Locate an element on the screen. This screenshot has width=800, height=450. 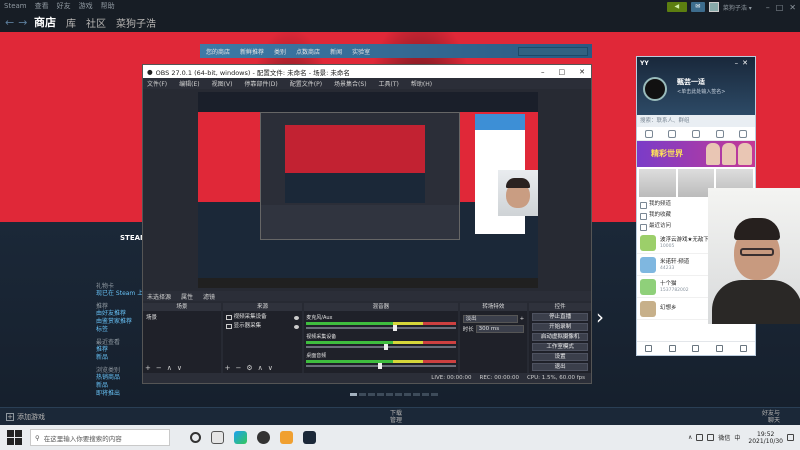
duration-input: 300 ms is located at coordinates (500, 329).